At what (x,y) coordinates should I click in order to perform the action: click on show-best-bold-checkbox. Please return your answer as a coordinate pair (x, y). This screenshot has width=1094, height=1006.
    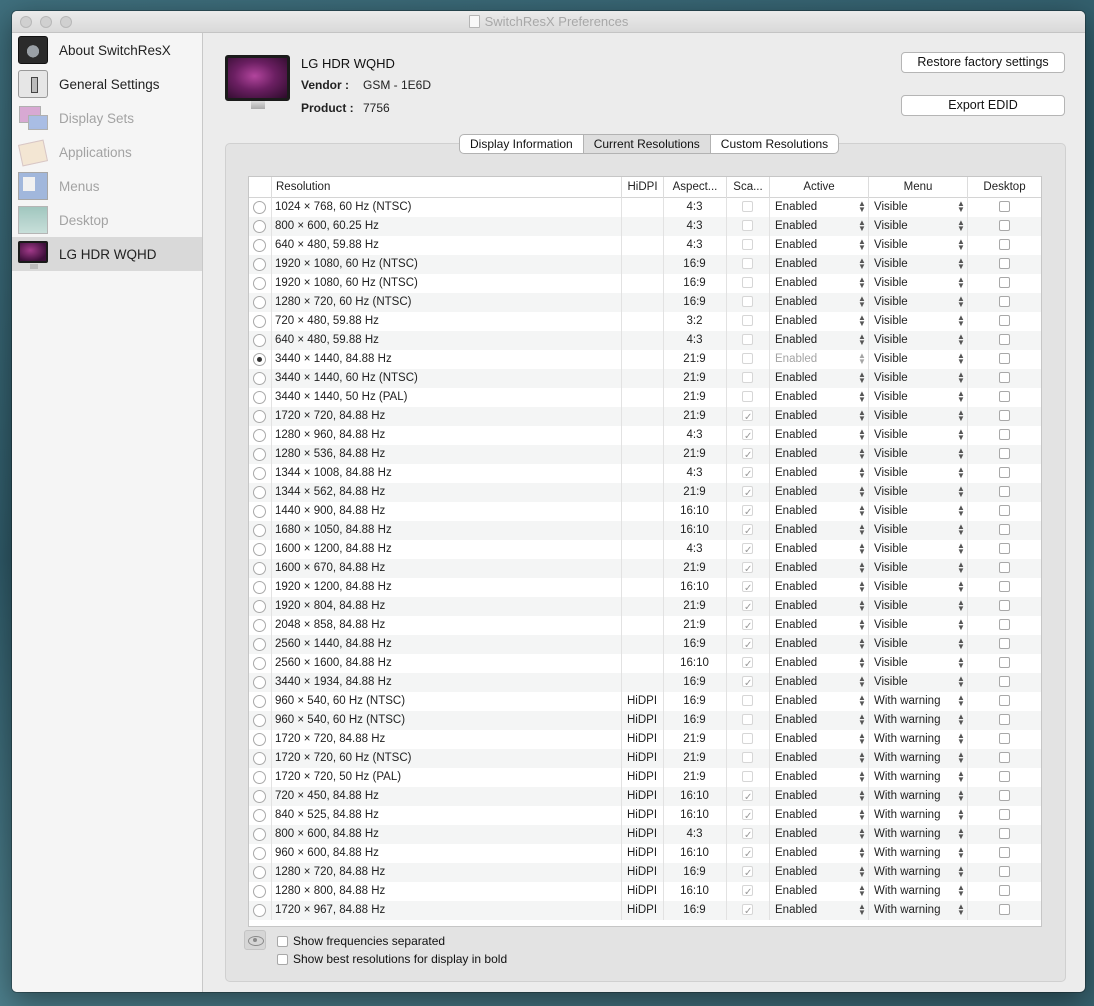
    Looking at the image, I should click on (282, 959).